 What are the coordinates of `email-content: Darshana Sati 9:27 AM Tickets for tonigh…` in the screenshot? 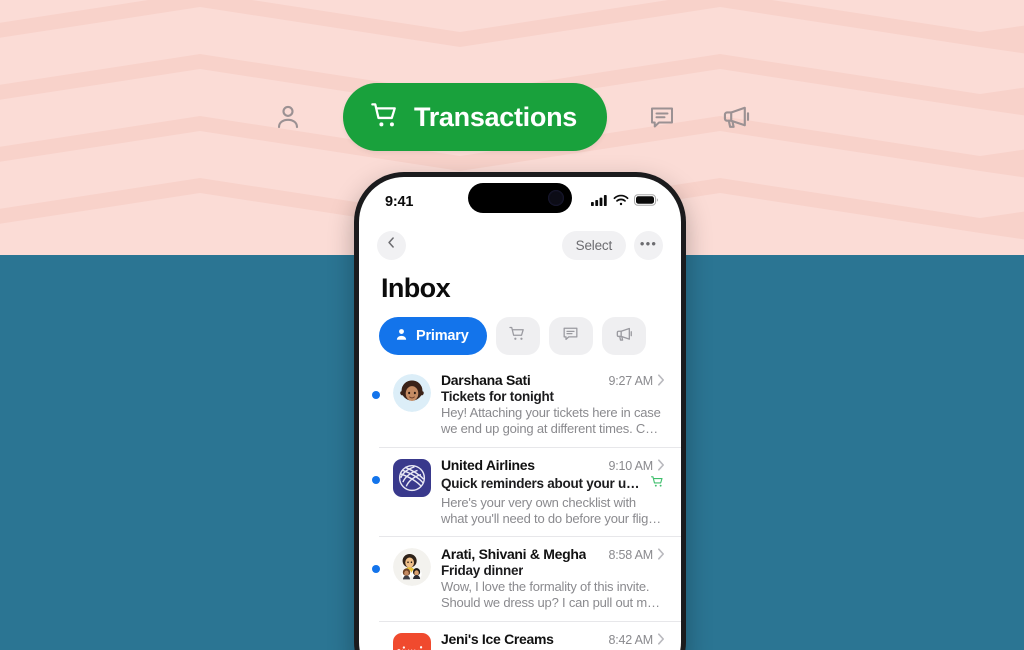 It's located at (553, 405).